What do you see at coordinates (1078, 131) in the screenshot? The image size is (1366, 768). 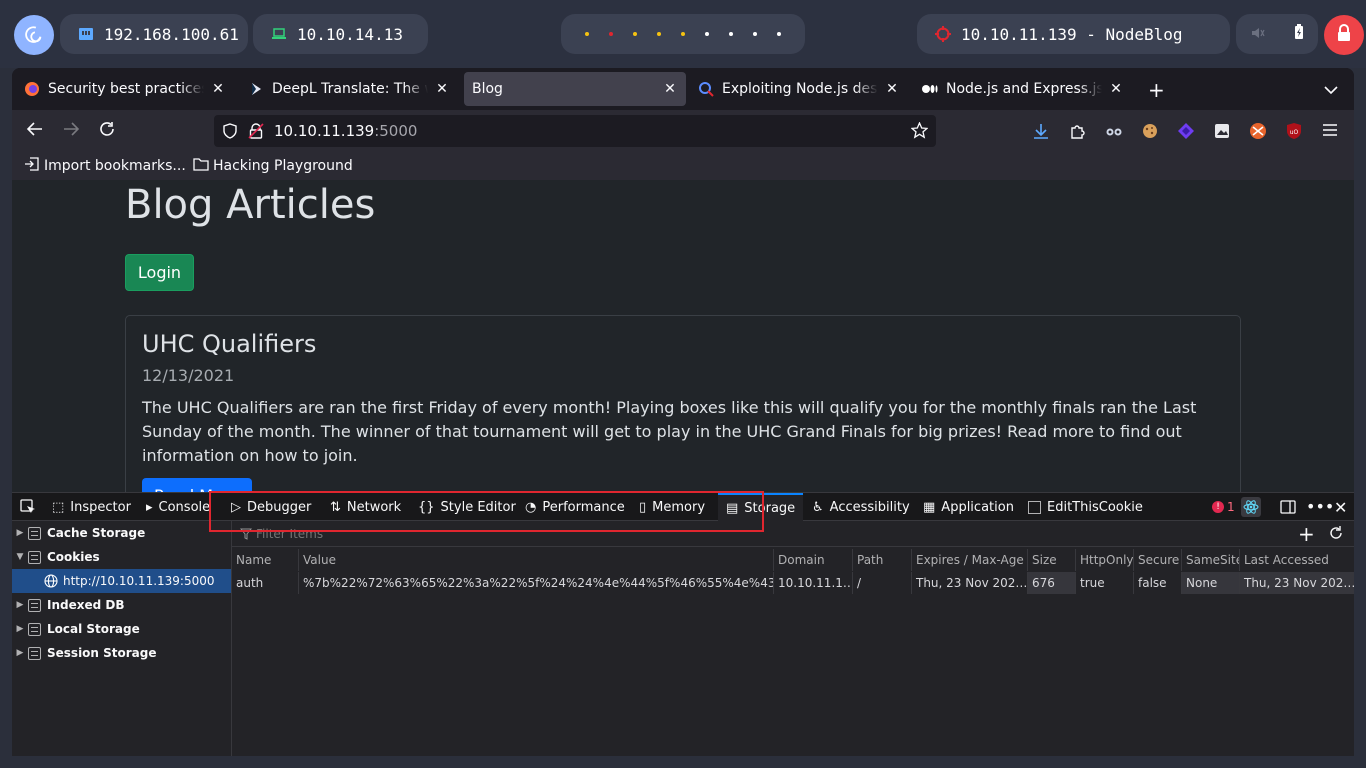 I see `extensions-puzzle-icon` at bounding box center [1078, 131].